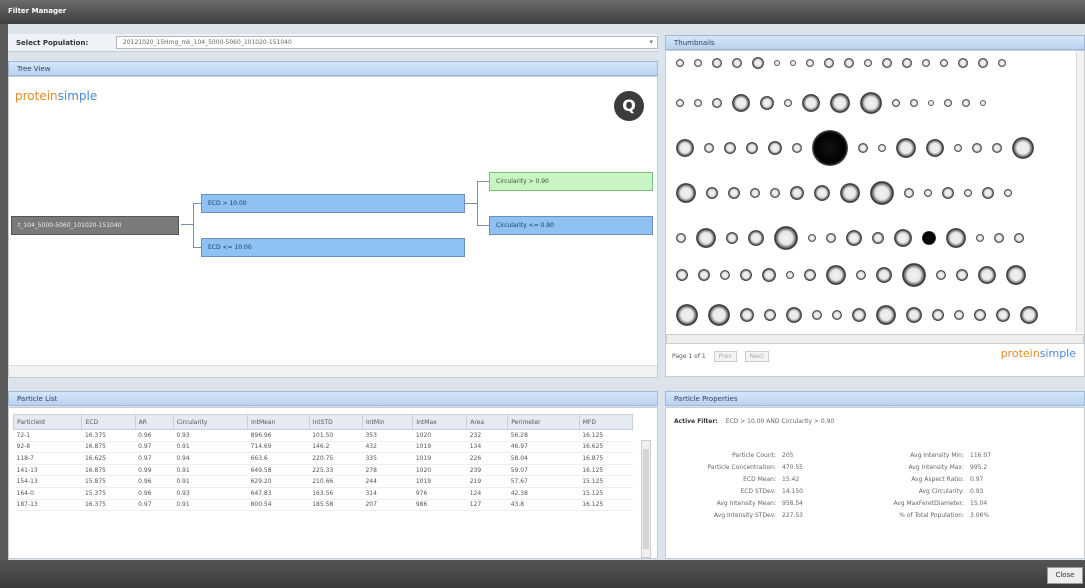 The width and height of the screenshot is (1085, 588). What do you see at coordinates (487, 422) in the screenshot?
I see `column-header: Area` at bounding box center [487, 422].